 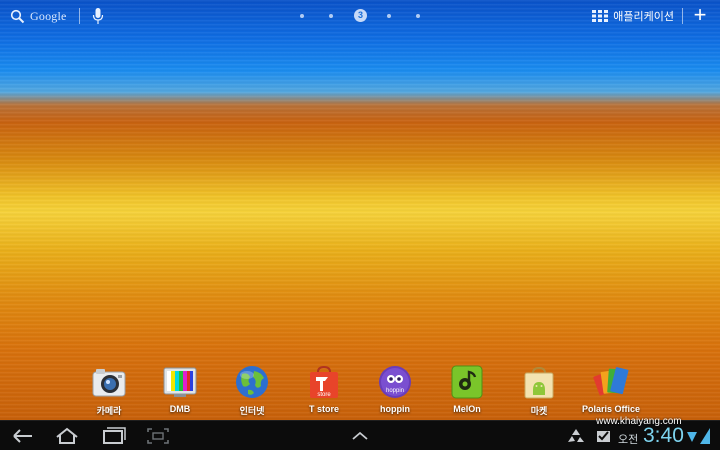 What do you see at coordinates (158, 436) in the screenshot?
I see `screenshot-icon` at bounding box center [158, 436].